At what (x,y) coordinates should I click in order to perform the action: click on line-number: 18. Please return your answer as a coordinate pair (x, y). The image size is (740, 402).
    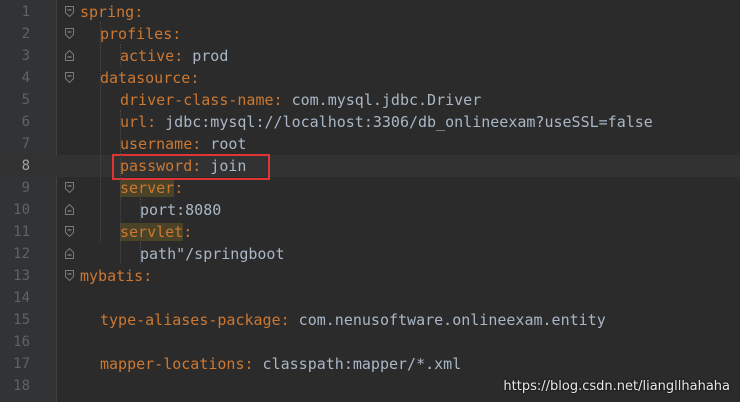
    Looking at the image, I should click on (21, 386).